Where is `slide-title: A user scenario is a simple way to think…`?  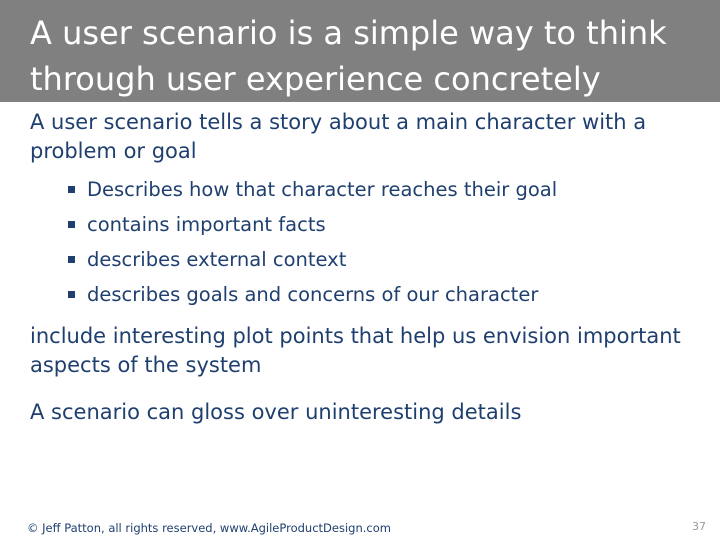
slide-title: A user scenario is a simple way to think… is located at coordinates (348, 56).